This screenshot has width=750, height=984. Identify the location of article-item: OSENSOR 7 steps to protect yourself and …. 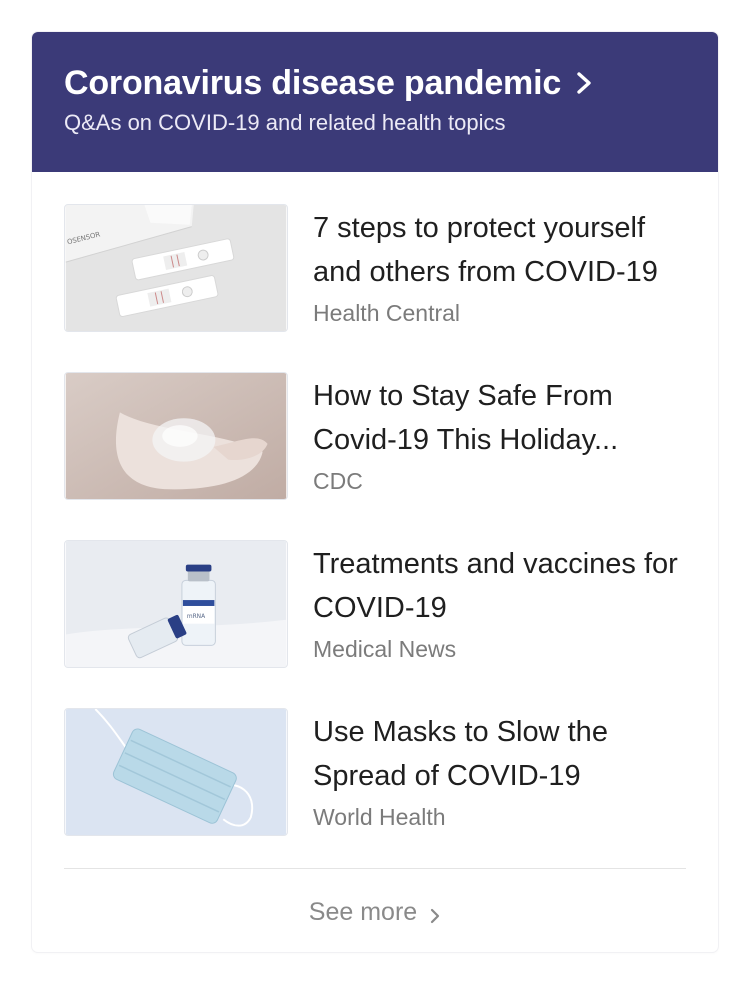
(375, 268).